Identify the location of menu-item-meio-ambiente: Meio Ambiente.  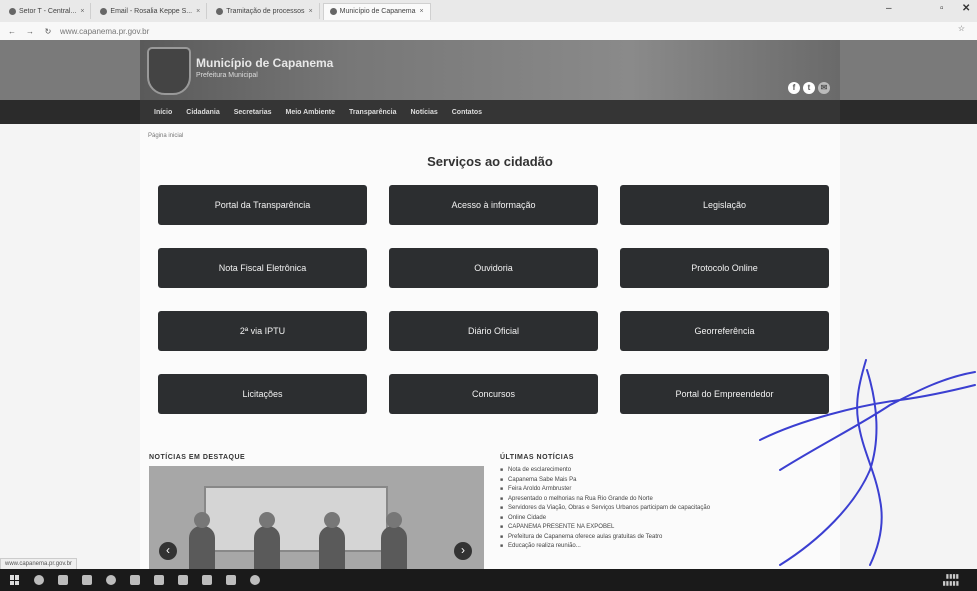
(311, 112).